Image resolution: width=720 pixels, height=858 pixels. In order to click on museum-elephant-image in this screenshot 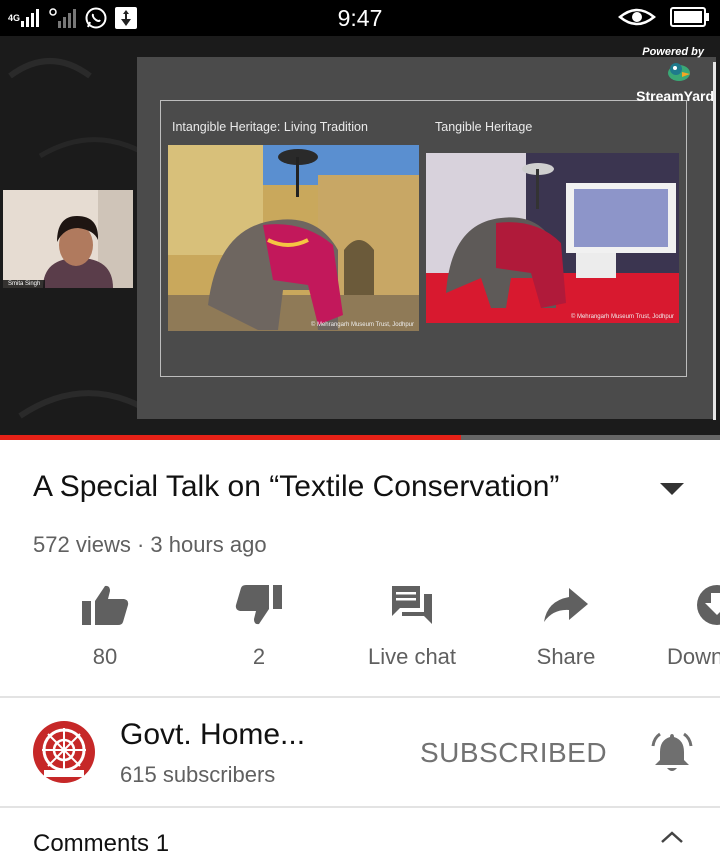, I will do `click(552, 238)`.